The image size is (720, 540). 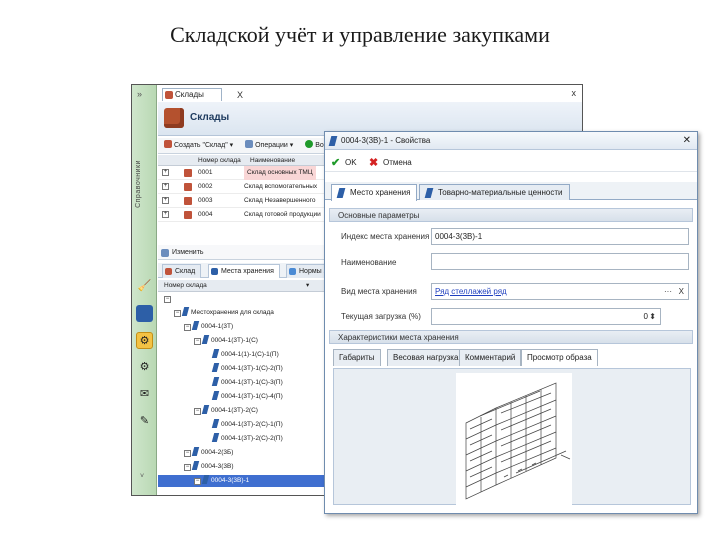 I want to click on tab-image-preview: Просмотр образа, so click(x=559, y=357).